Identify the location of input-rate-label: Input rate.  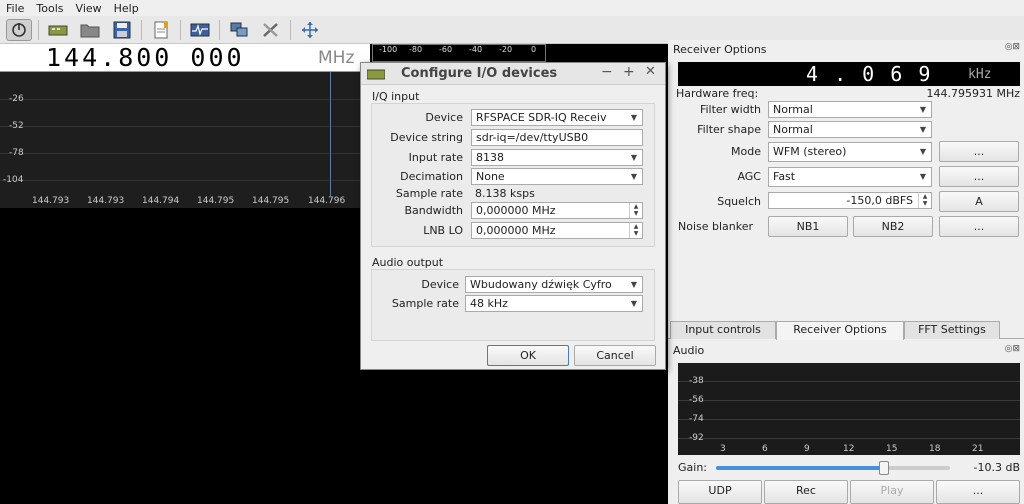
(435, 157).